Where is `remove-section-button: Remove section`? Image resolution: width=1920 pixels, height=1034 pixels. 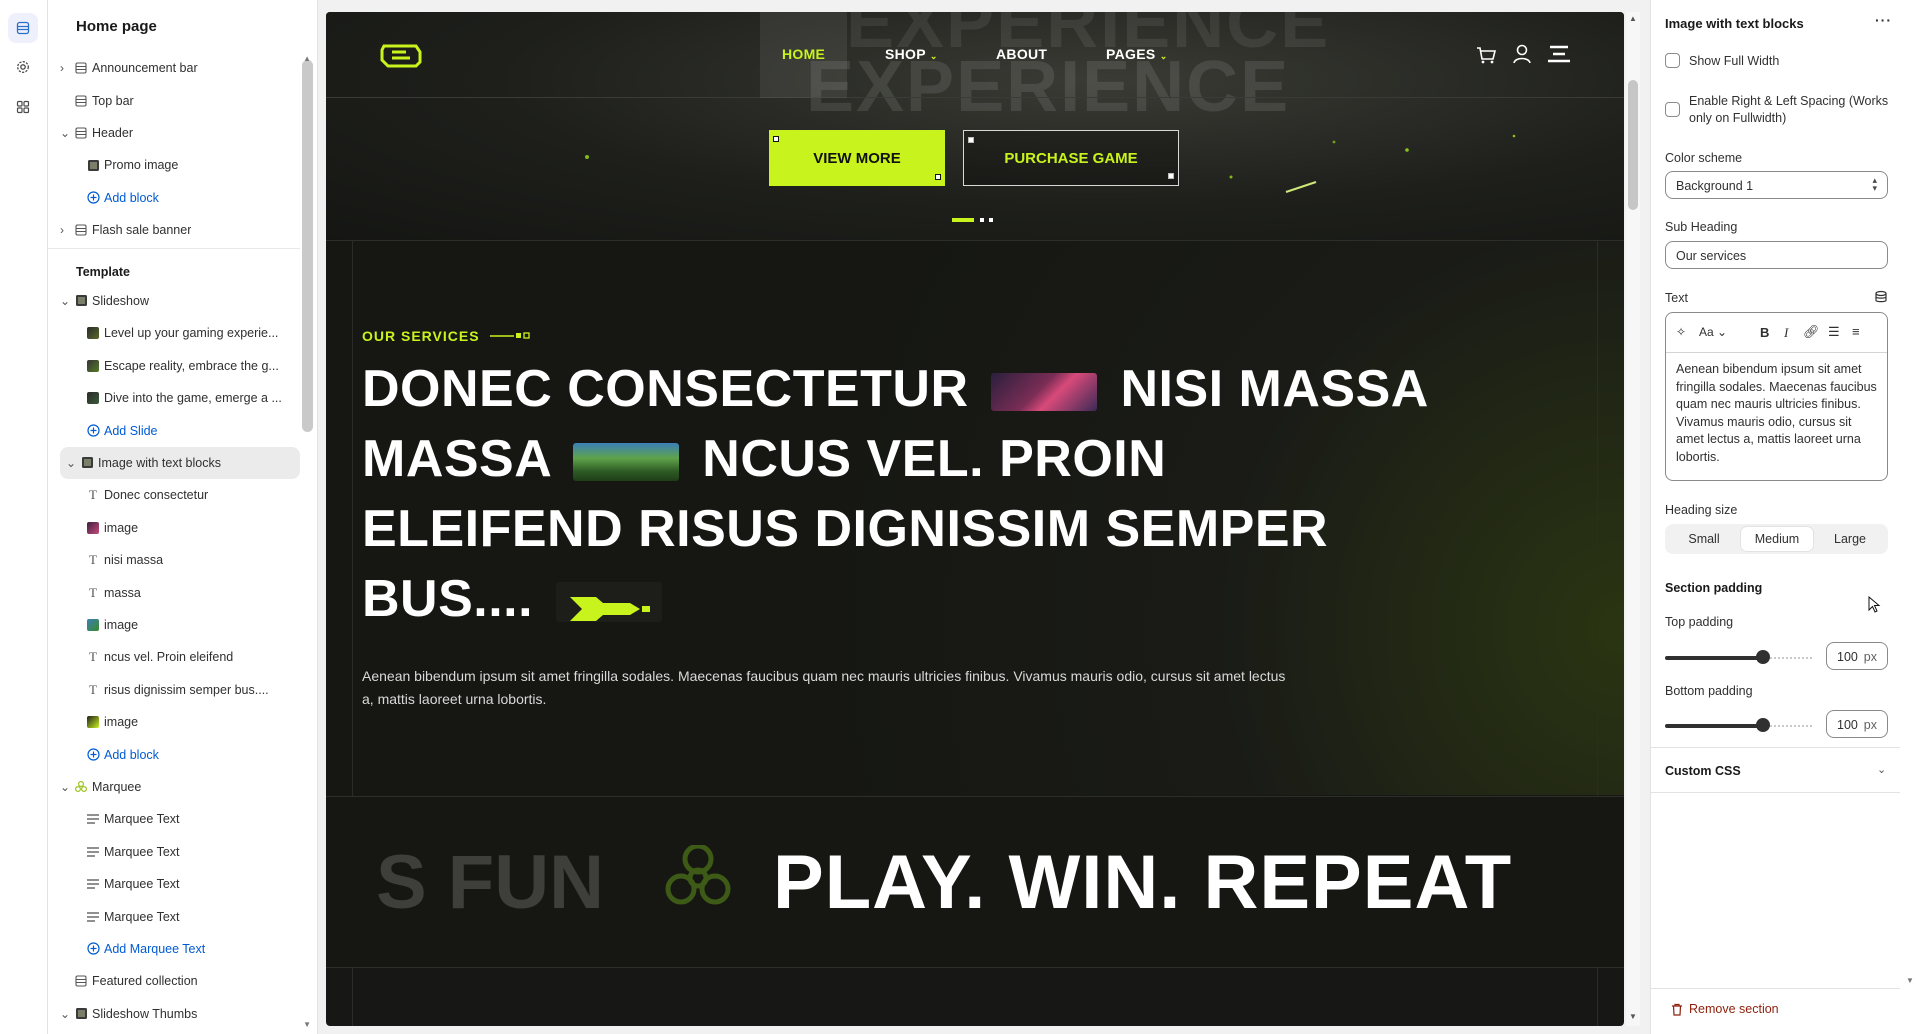 remove-section-button: Remove section is located at coordinates (1725, 1009).